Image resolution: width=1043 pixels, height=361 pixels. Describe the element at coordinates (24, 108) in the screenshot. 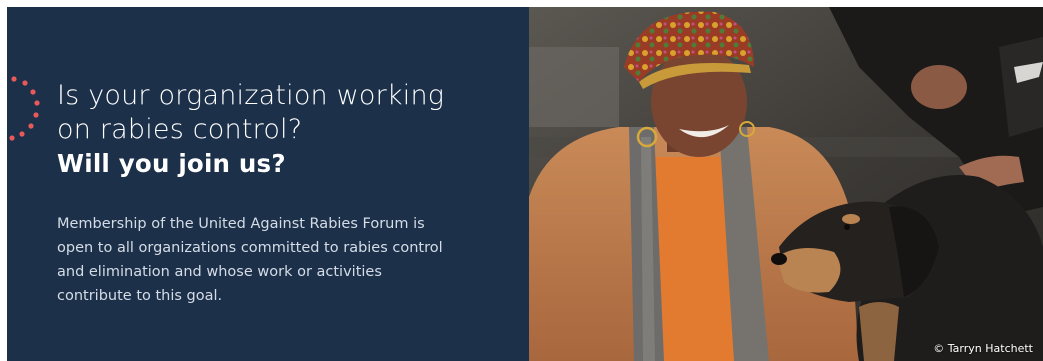

I see `decorative-dots-icon` at that location.